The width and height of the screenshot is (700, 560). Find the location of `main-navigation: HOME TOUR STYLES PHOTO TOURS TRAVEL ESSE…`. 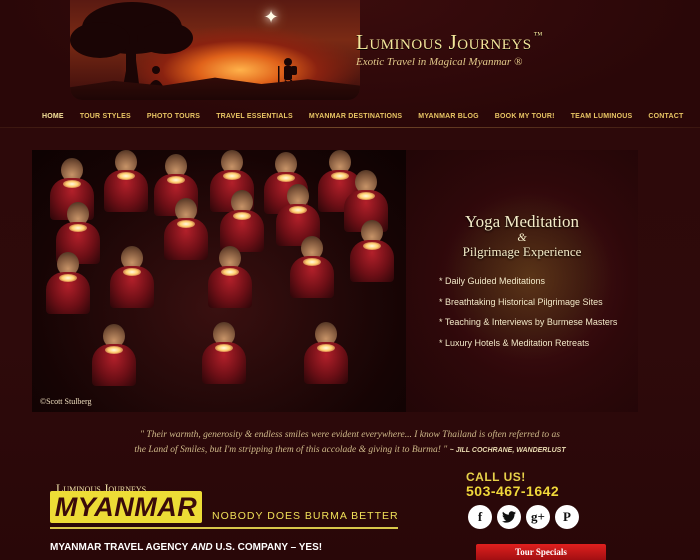

main-navigation: HOME TOUR STYLES PHOTO TOURS TRAVEL ESSE… is located at coordinates (358, 116).